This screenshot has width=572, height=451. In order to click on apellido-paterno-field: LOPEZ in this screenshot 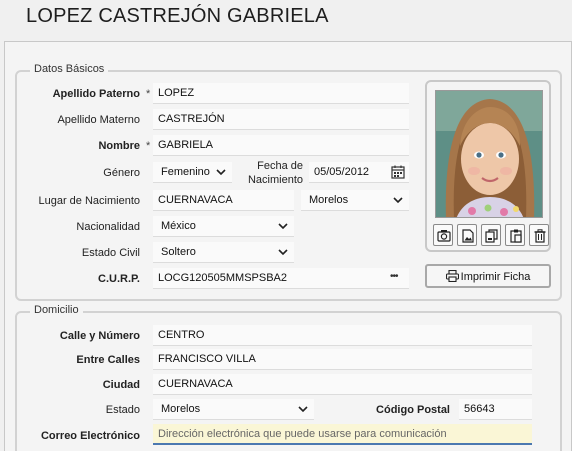, I will do `click(281, 93)`.